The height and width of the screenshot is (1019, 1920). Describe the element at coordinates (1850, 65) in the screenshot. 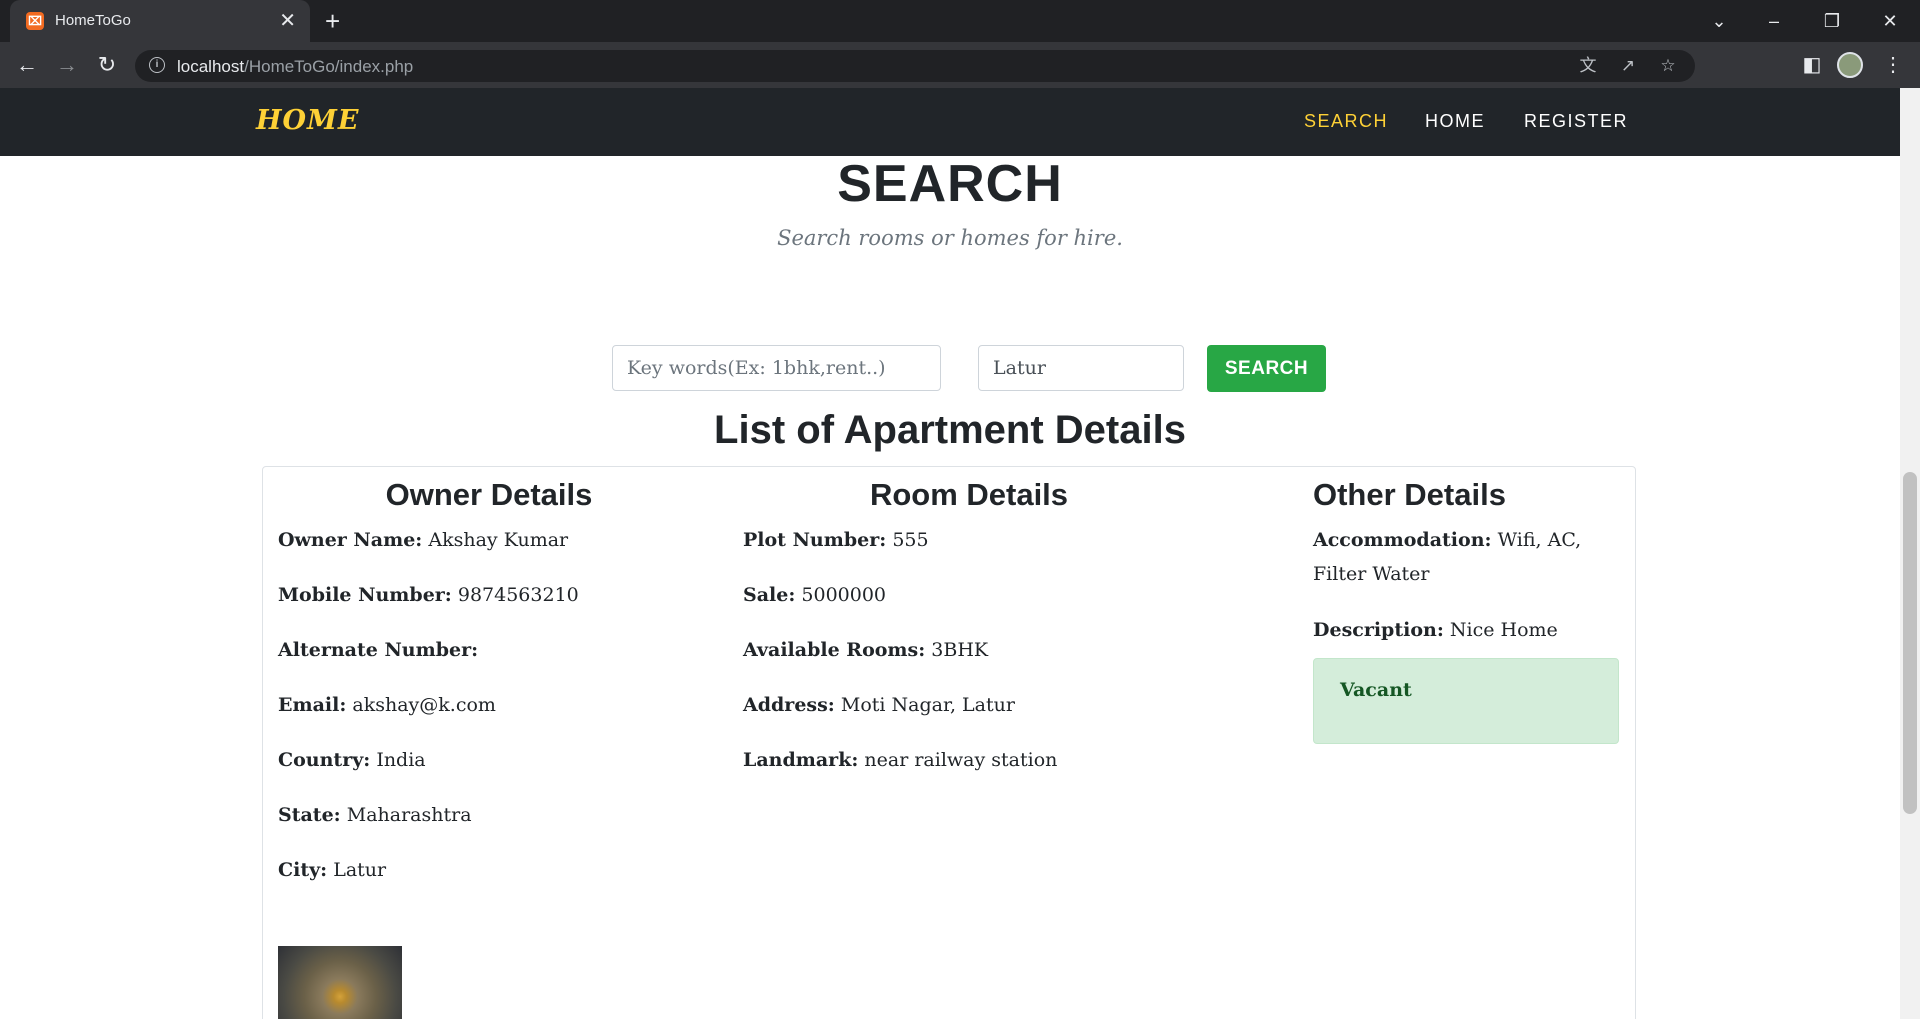

I see `profile-avatar` at that location.